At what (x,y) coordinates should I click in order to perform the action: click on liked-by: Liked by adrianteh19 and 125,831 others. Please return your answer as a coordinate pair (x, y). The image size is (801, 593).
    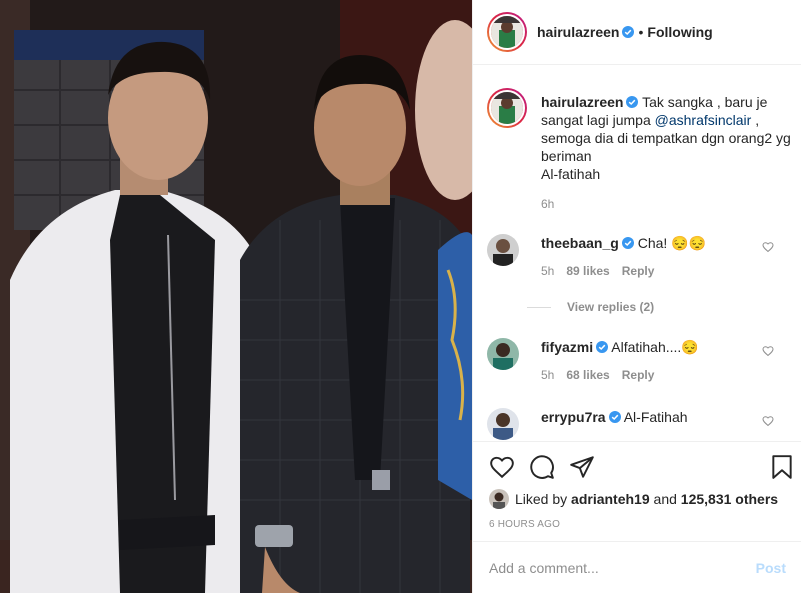
    Looking at the image, I should click on (633, 499).